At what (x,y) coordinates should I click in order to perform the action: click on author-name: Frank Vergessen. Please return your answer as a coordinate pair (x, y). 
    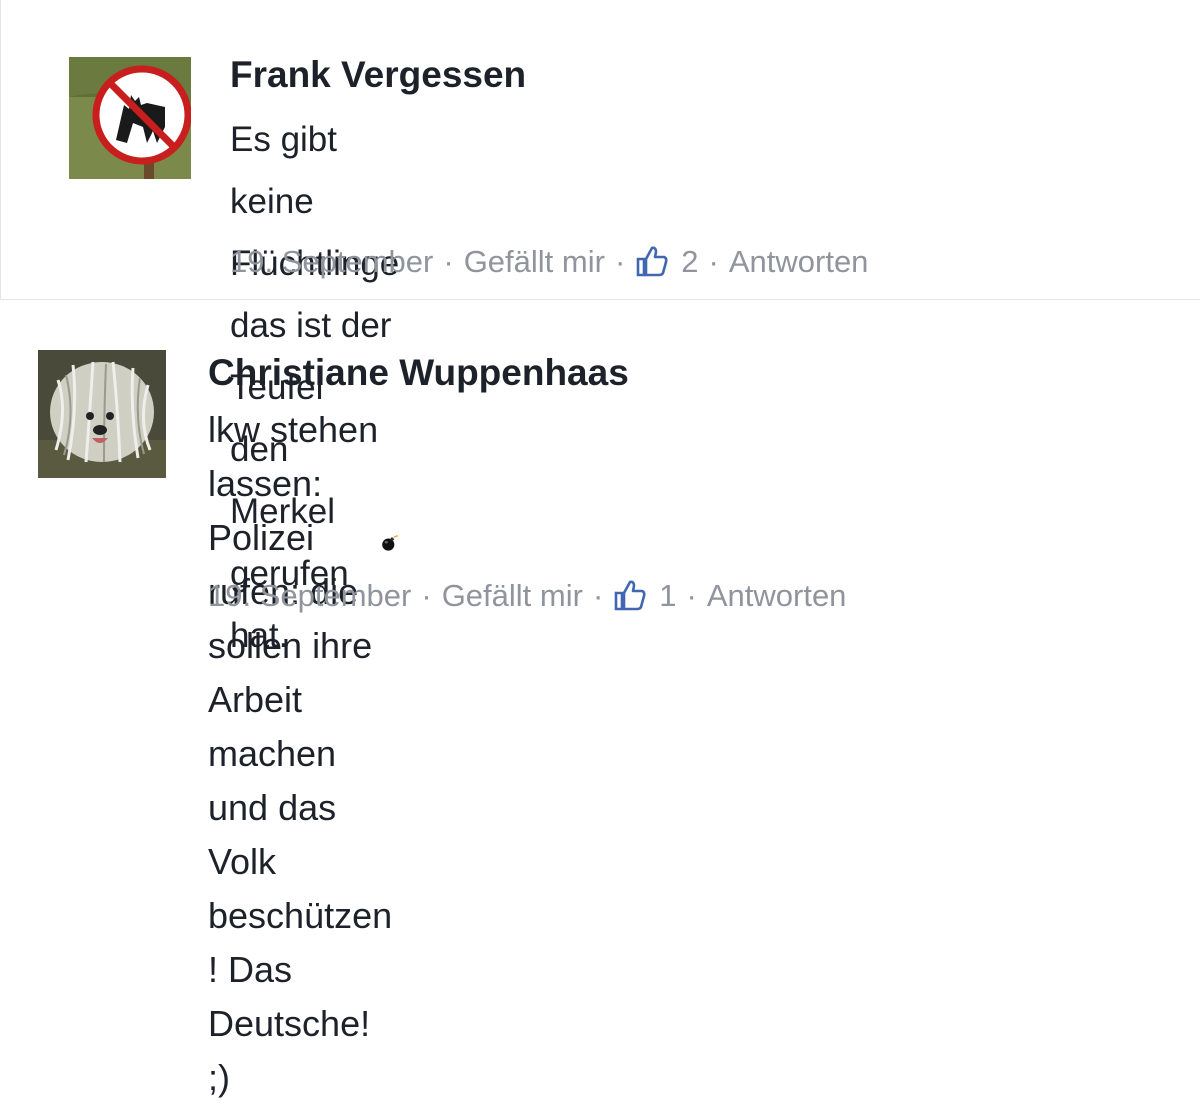
    Looking at the image, I should click on (378, 74).